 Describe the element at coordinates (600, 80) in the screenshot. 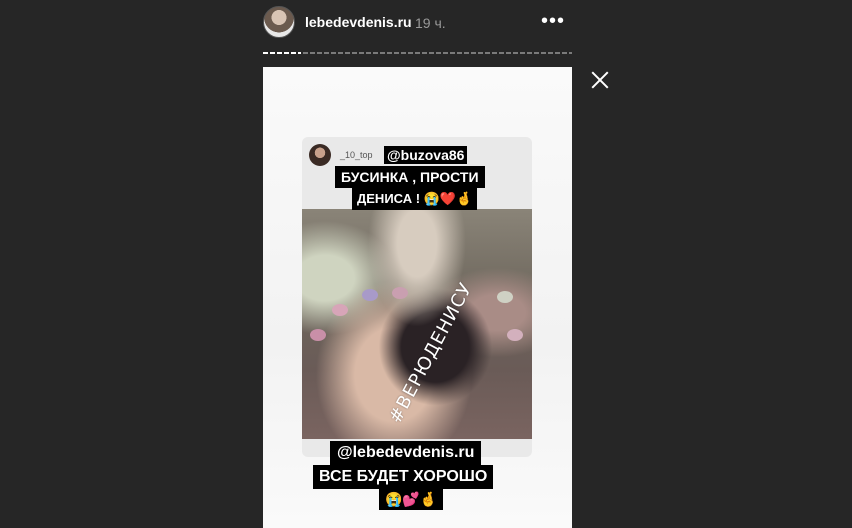

I see `close-icon` at that location.